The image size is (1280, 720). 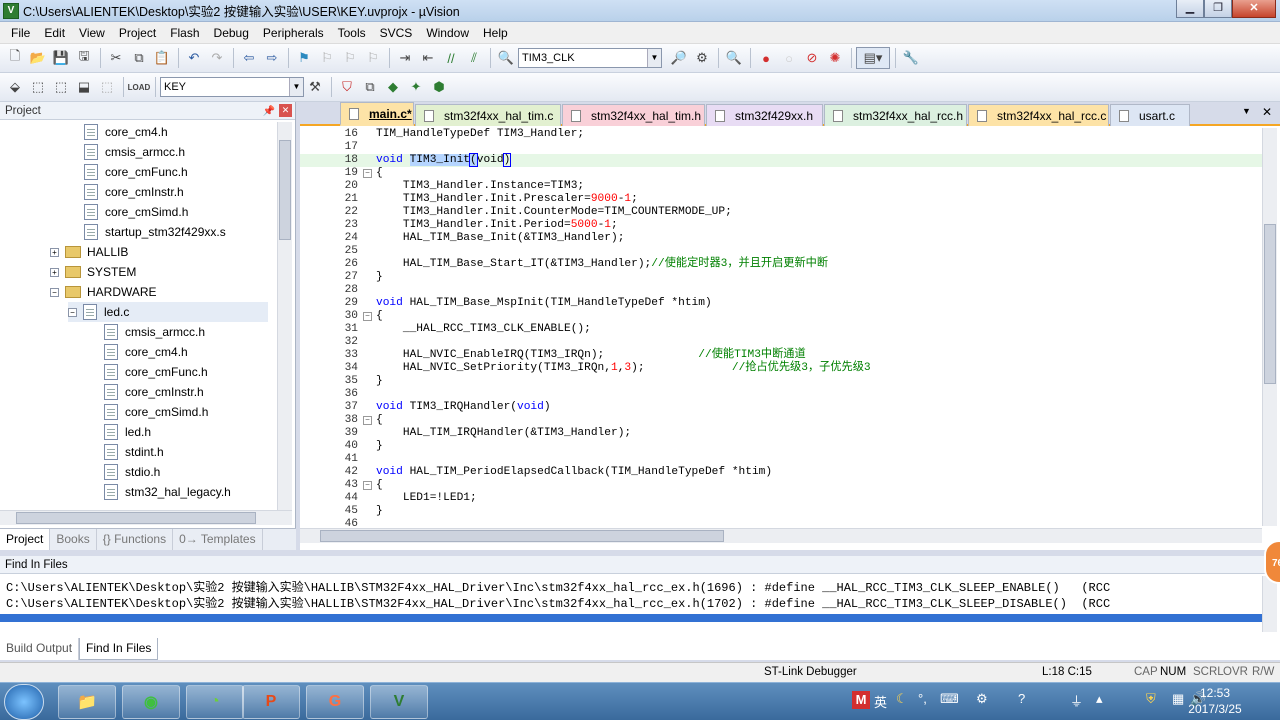 I want to click on code-line: 30−{, so click(x=781, y=316).